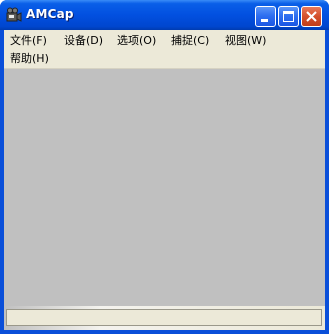 Image resolution: width=329 pixels, height=334 pixels. What do you see at coordinates (245, 40) in the screenshot?
I see `menu-view: 视图(W)` at bounding box center [245, 40].